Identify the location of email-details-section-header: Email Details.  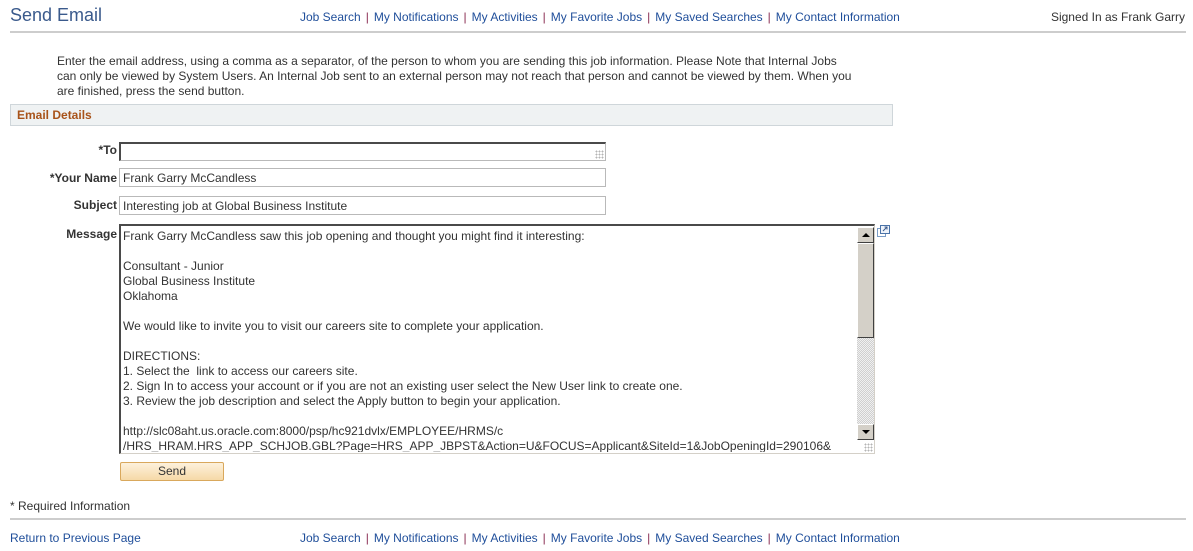
(451, 115).